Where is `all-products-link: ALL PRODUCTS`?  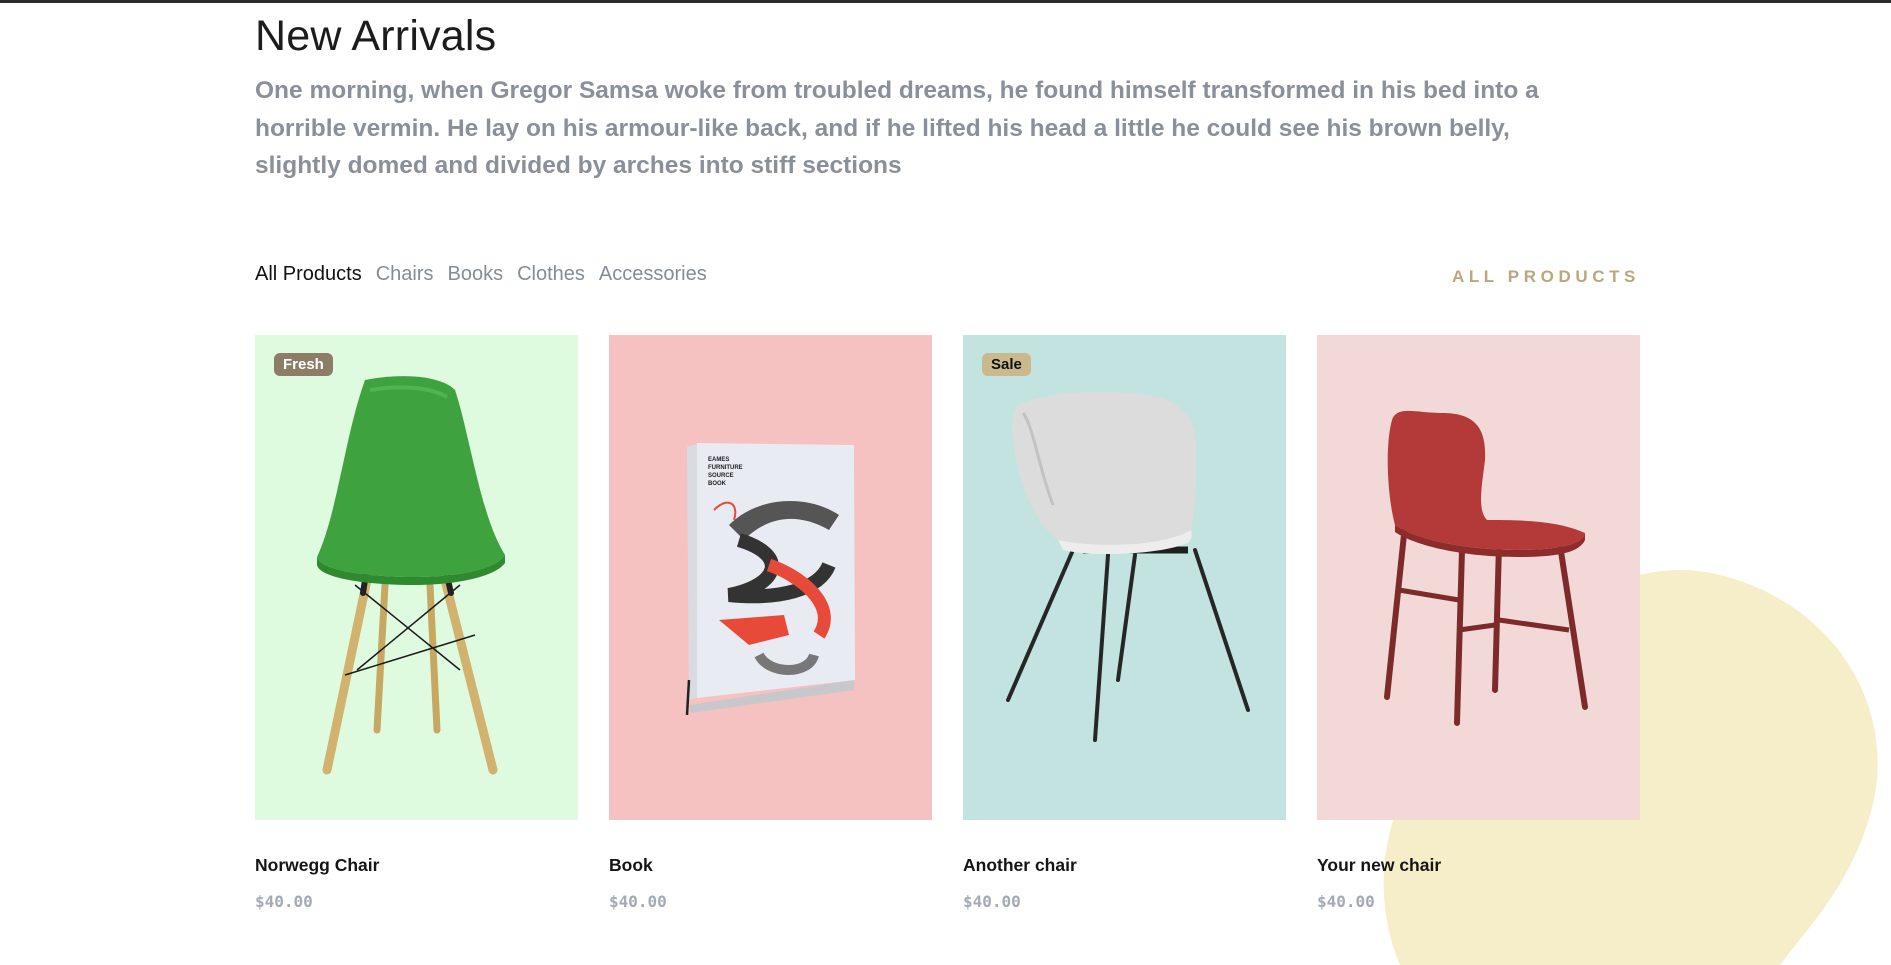
all-products-link: ALL PRODUCTS is located at coordinates (1546, 277).